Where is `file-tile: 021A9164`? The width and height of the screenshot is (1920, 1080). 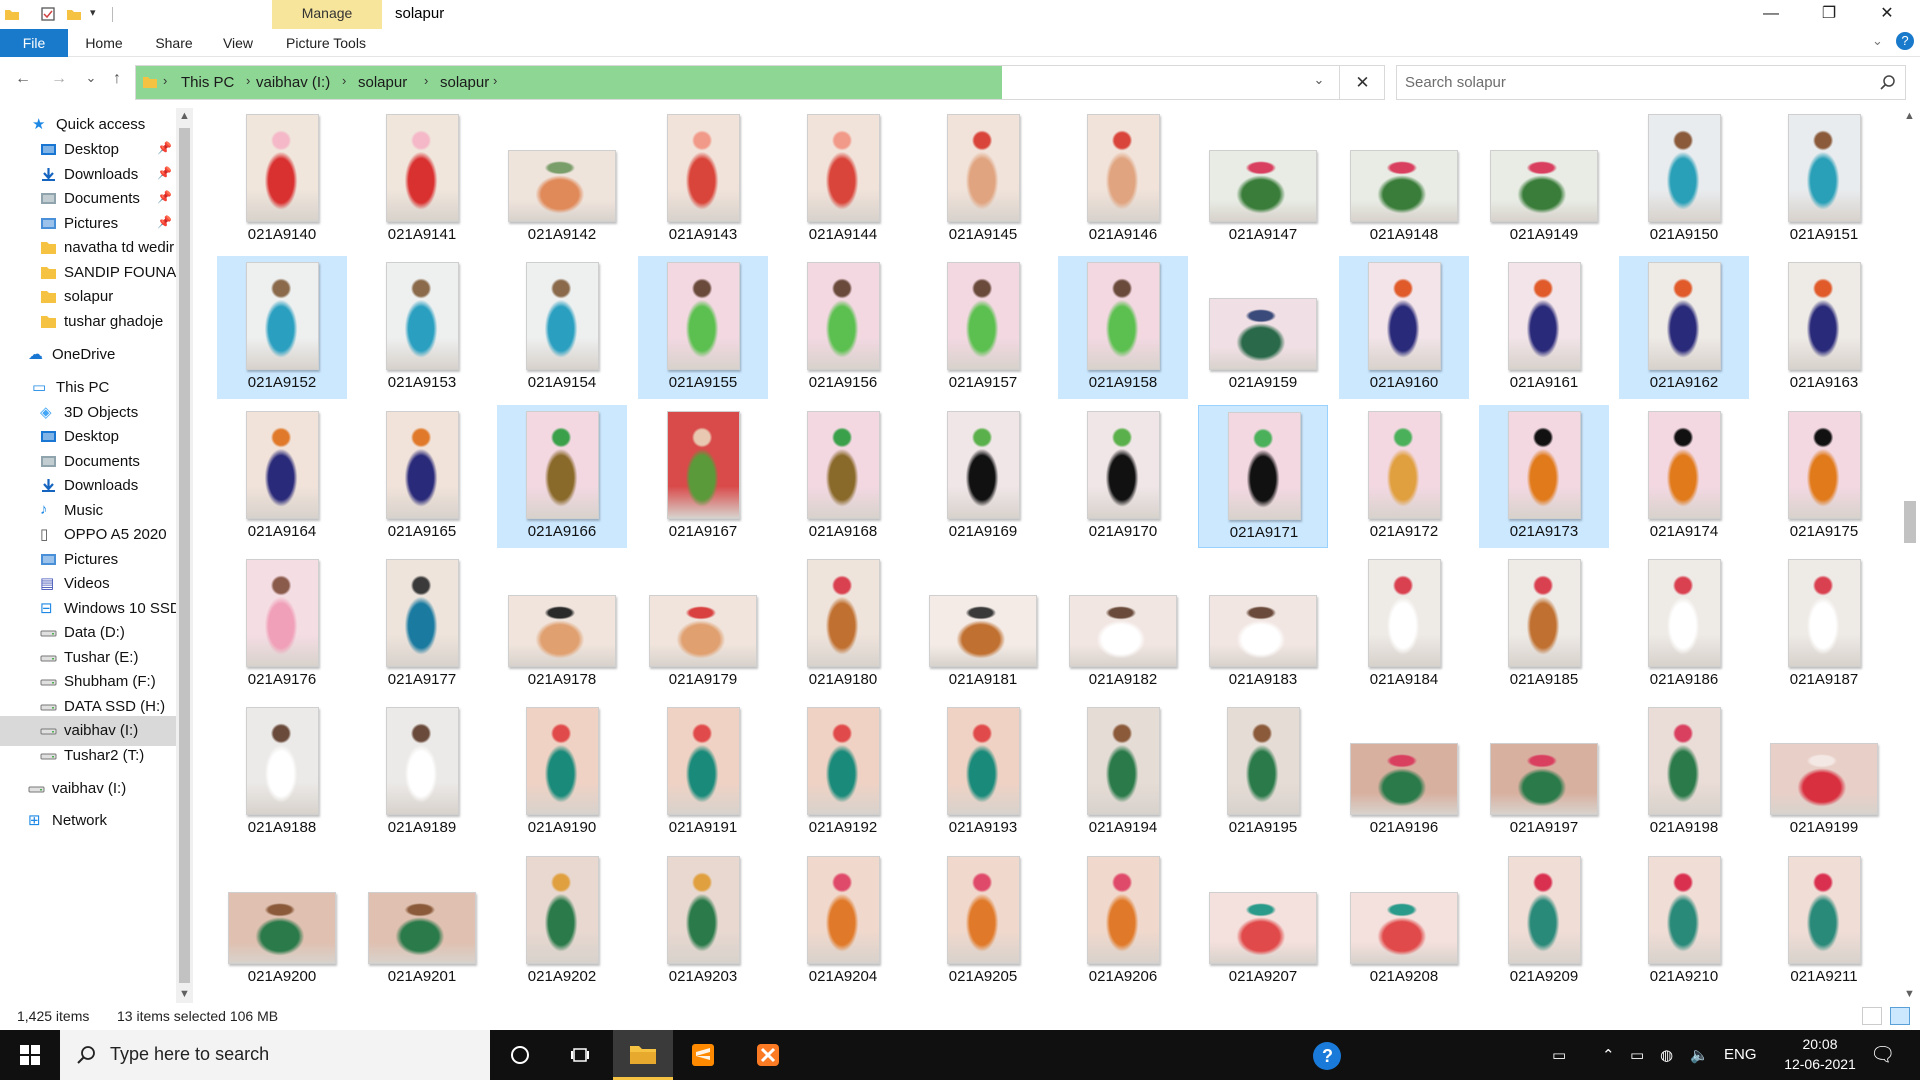
file-tile: 021A9164 is located at coordinates (282, 476).